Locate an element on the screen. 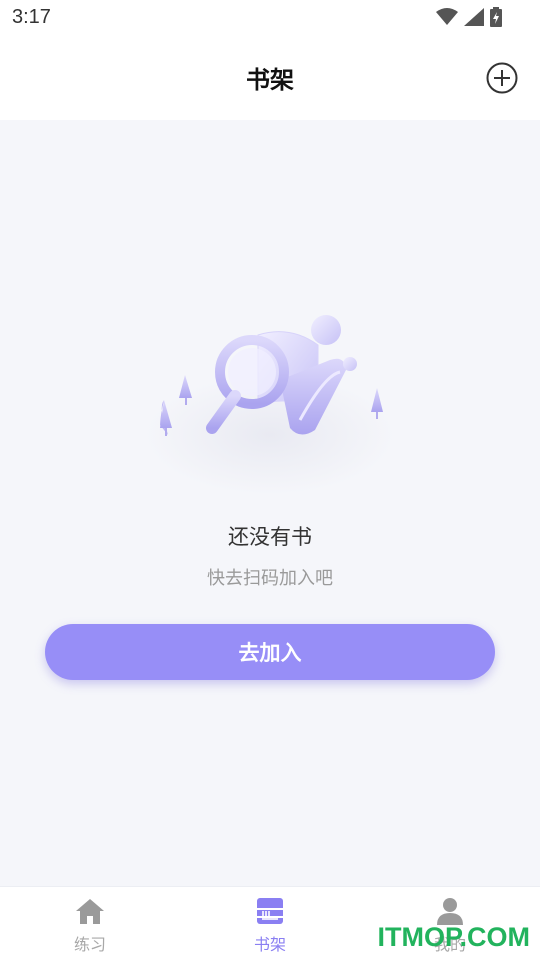 The image size is (540, 961). status-time: 3:17 is located at coordinates (31, 17).